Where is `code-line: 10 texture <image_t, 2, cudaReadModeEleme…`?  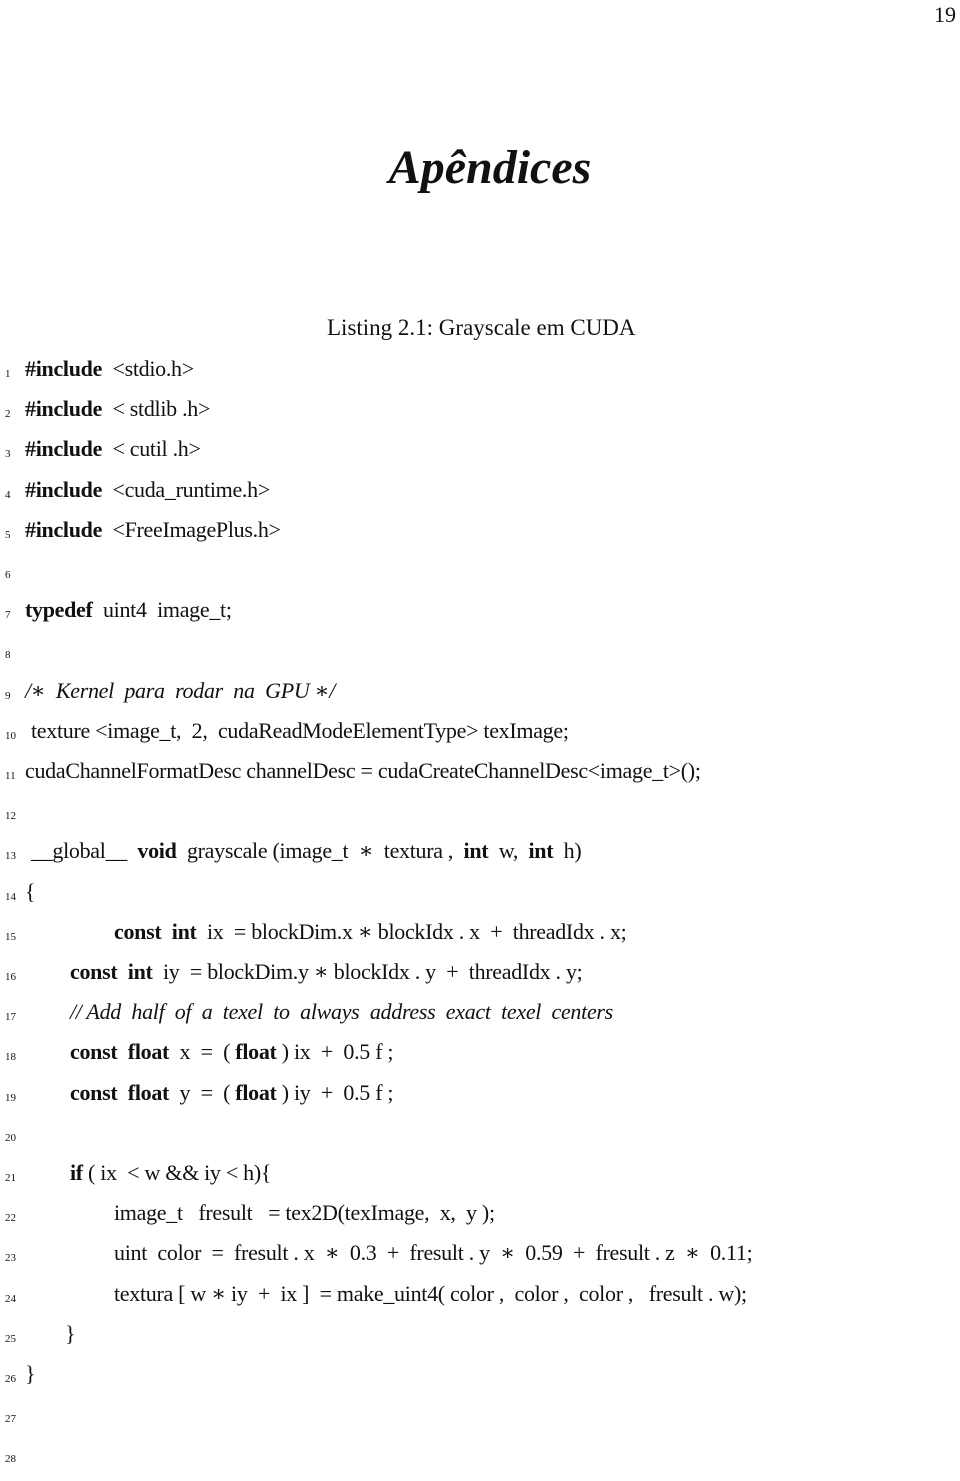
code-line: 10 texture <image_t, 2, cudaReadModeEleme… is located at coordinates (480, 738).